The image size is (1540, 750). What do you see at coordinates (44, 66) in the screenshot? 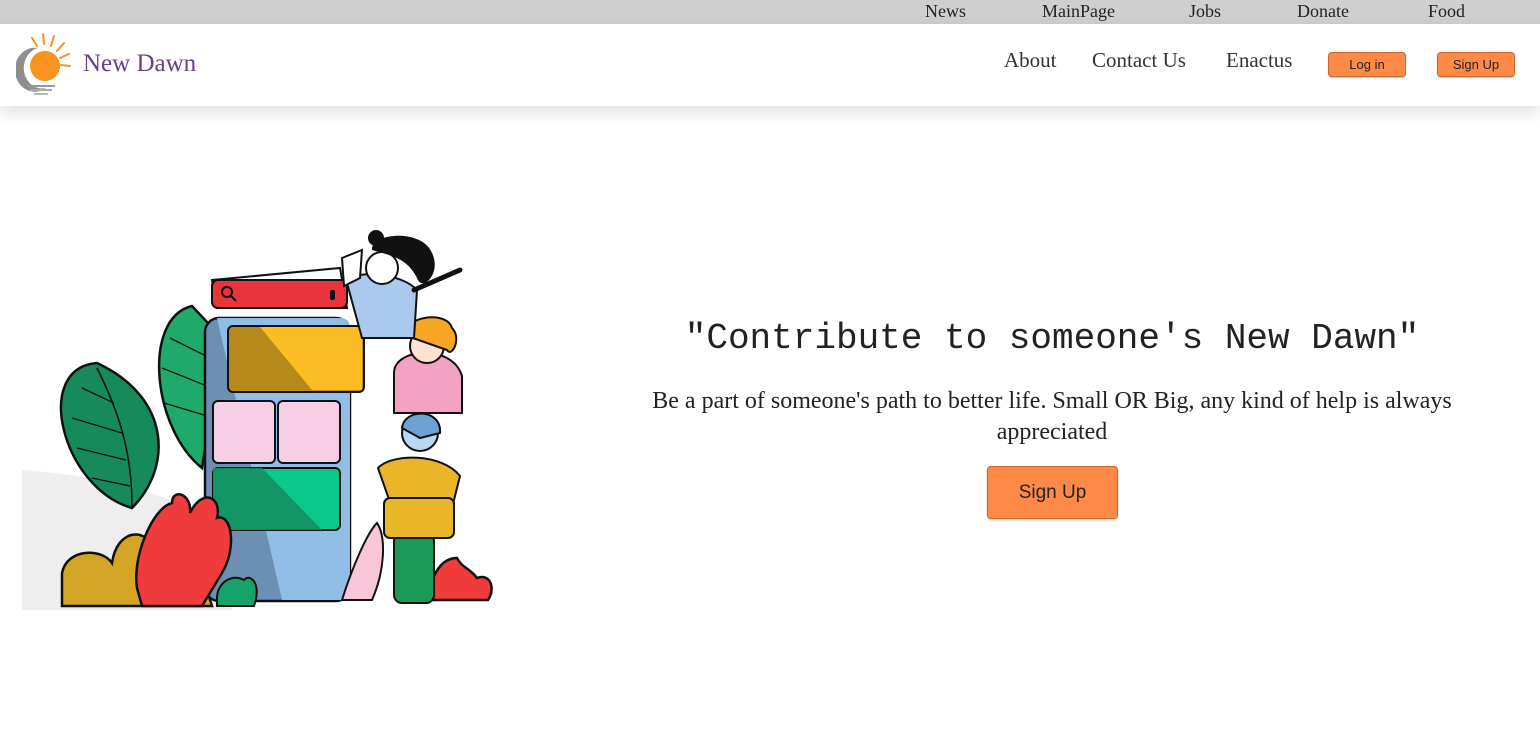
I see `sunrise-logo-icon` at bounding box center [44, 66].